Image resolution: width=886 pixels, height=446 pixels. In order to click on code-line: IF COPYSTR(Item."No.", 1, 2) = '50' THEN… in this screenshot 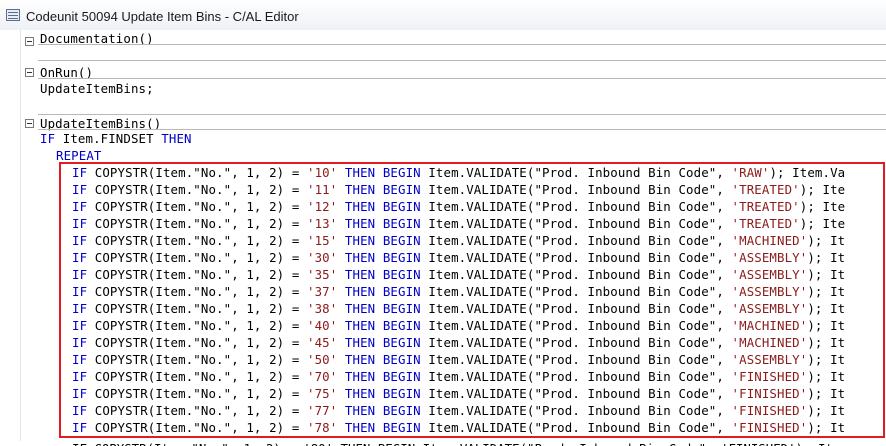, I will do `click(458, 359)`.